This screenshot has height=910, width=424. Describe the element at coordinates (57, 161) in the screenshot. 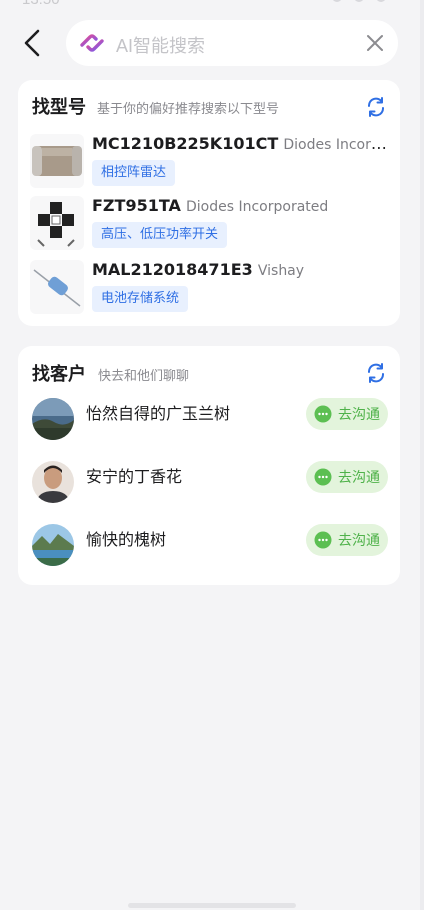

I see `capacitor-chip-image` at that location.